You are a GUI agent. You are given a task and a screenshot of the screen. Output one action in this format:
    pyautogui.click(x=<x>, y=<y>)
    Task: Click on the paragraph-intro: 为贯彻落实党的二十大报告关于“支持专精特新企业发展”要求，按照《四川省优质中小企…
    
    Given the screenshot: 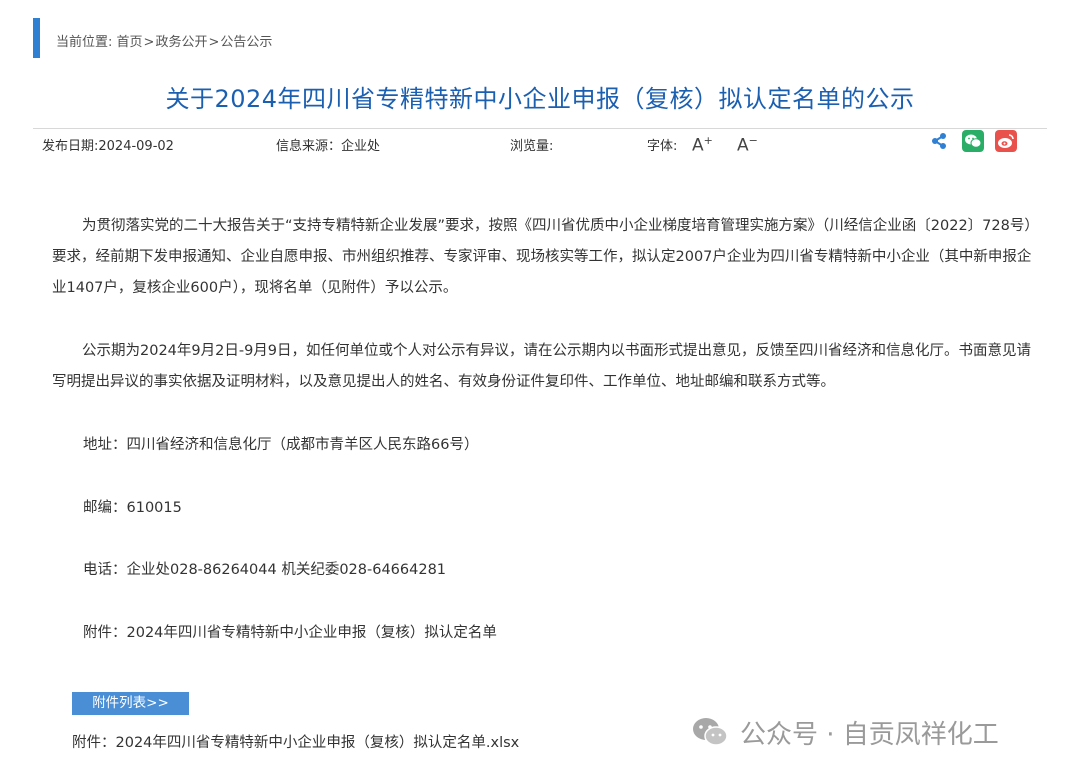 What is the action you would take?
    pyautogui.click(x=542, y=257)
    